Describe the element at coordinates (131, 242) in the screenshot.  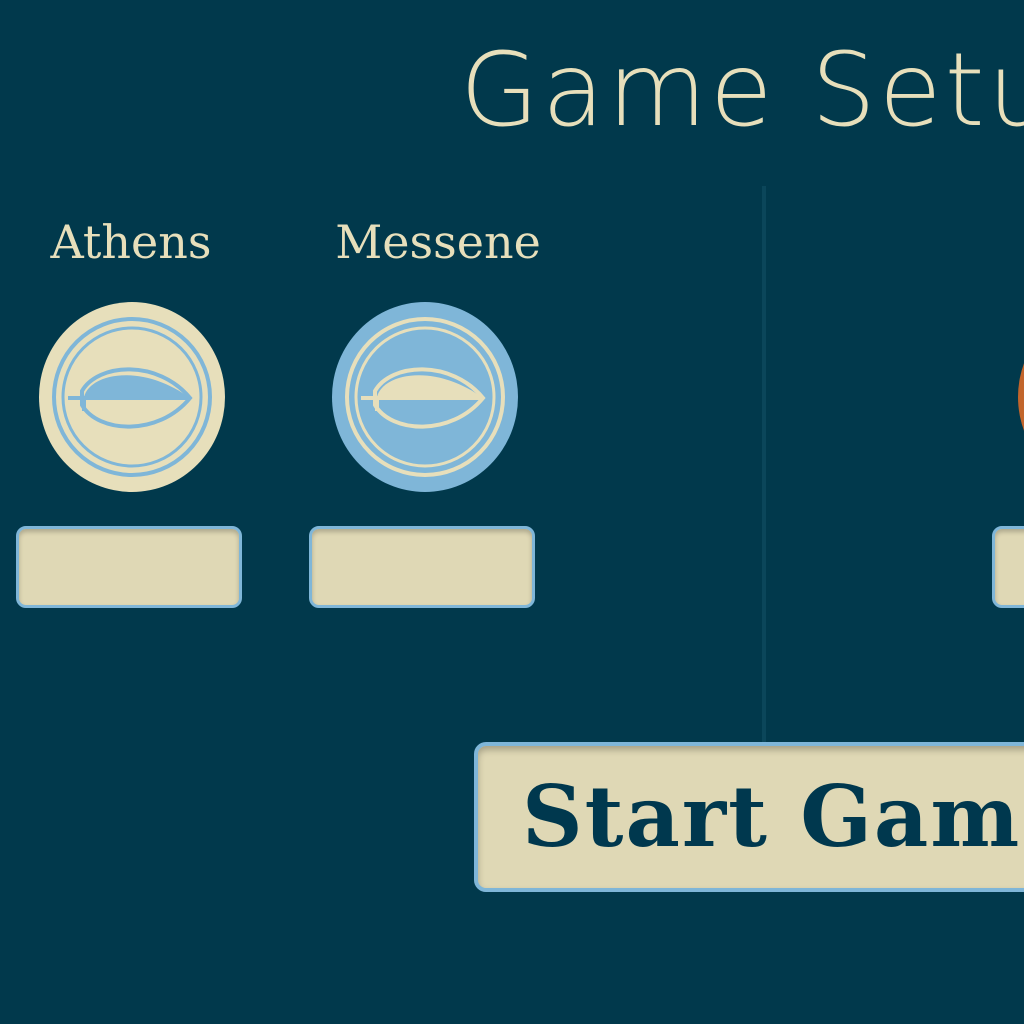
I see `city-label-athens: Athens` at that location.